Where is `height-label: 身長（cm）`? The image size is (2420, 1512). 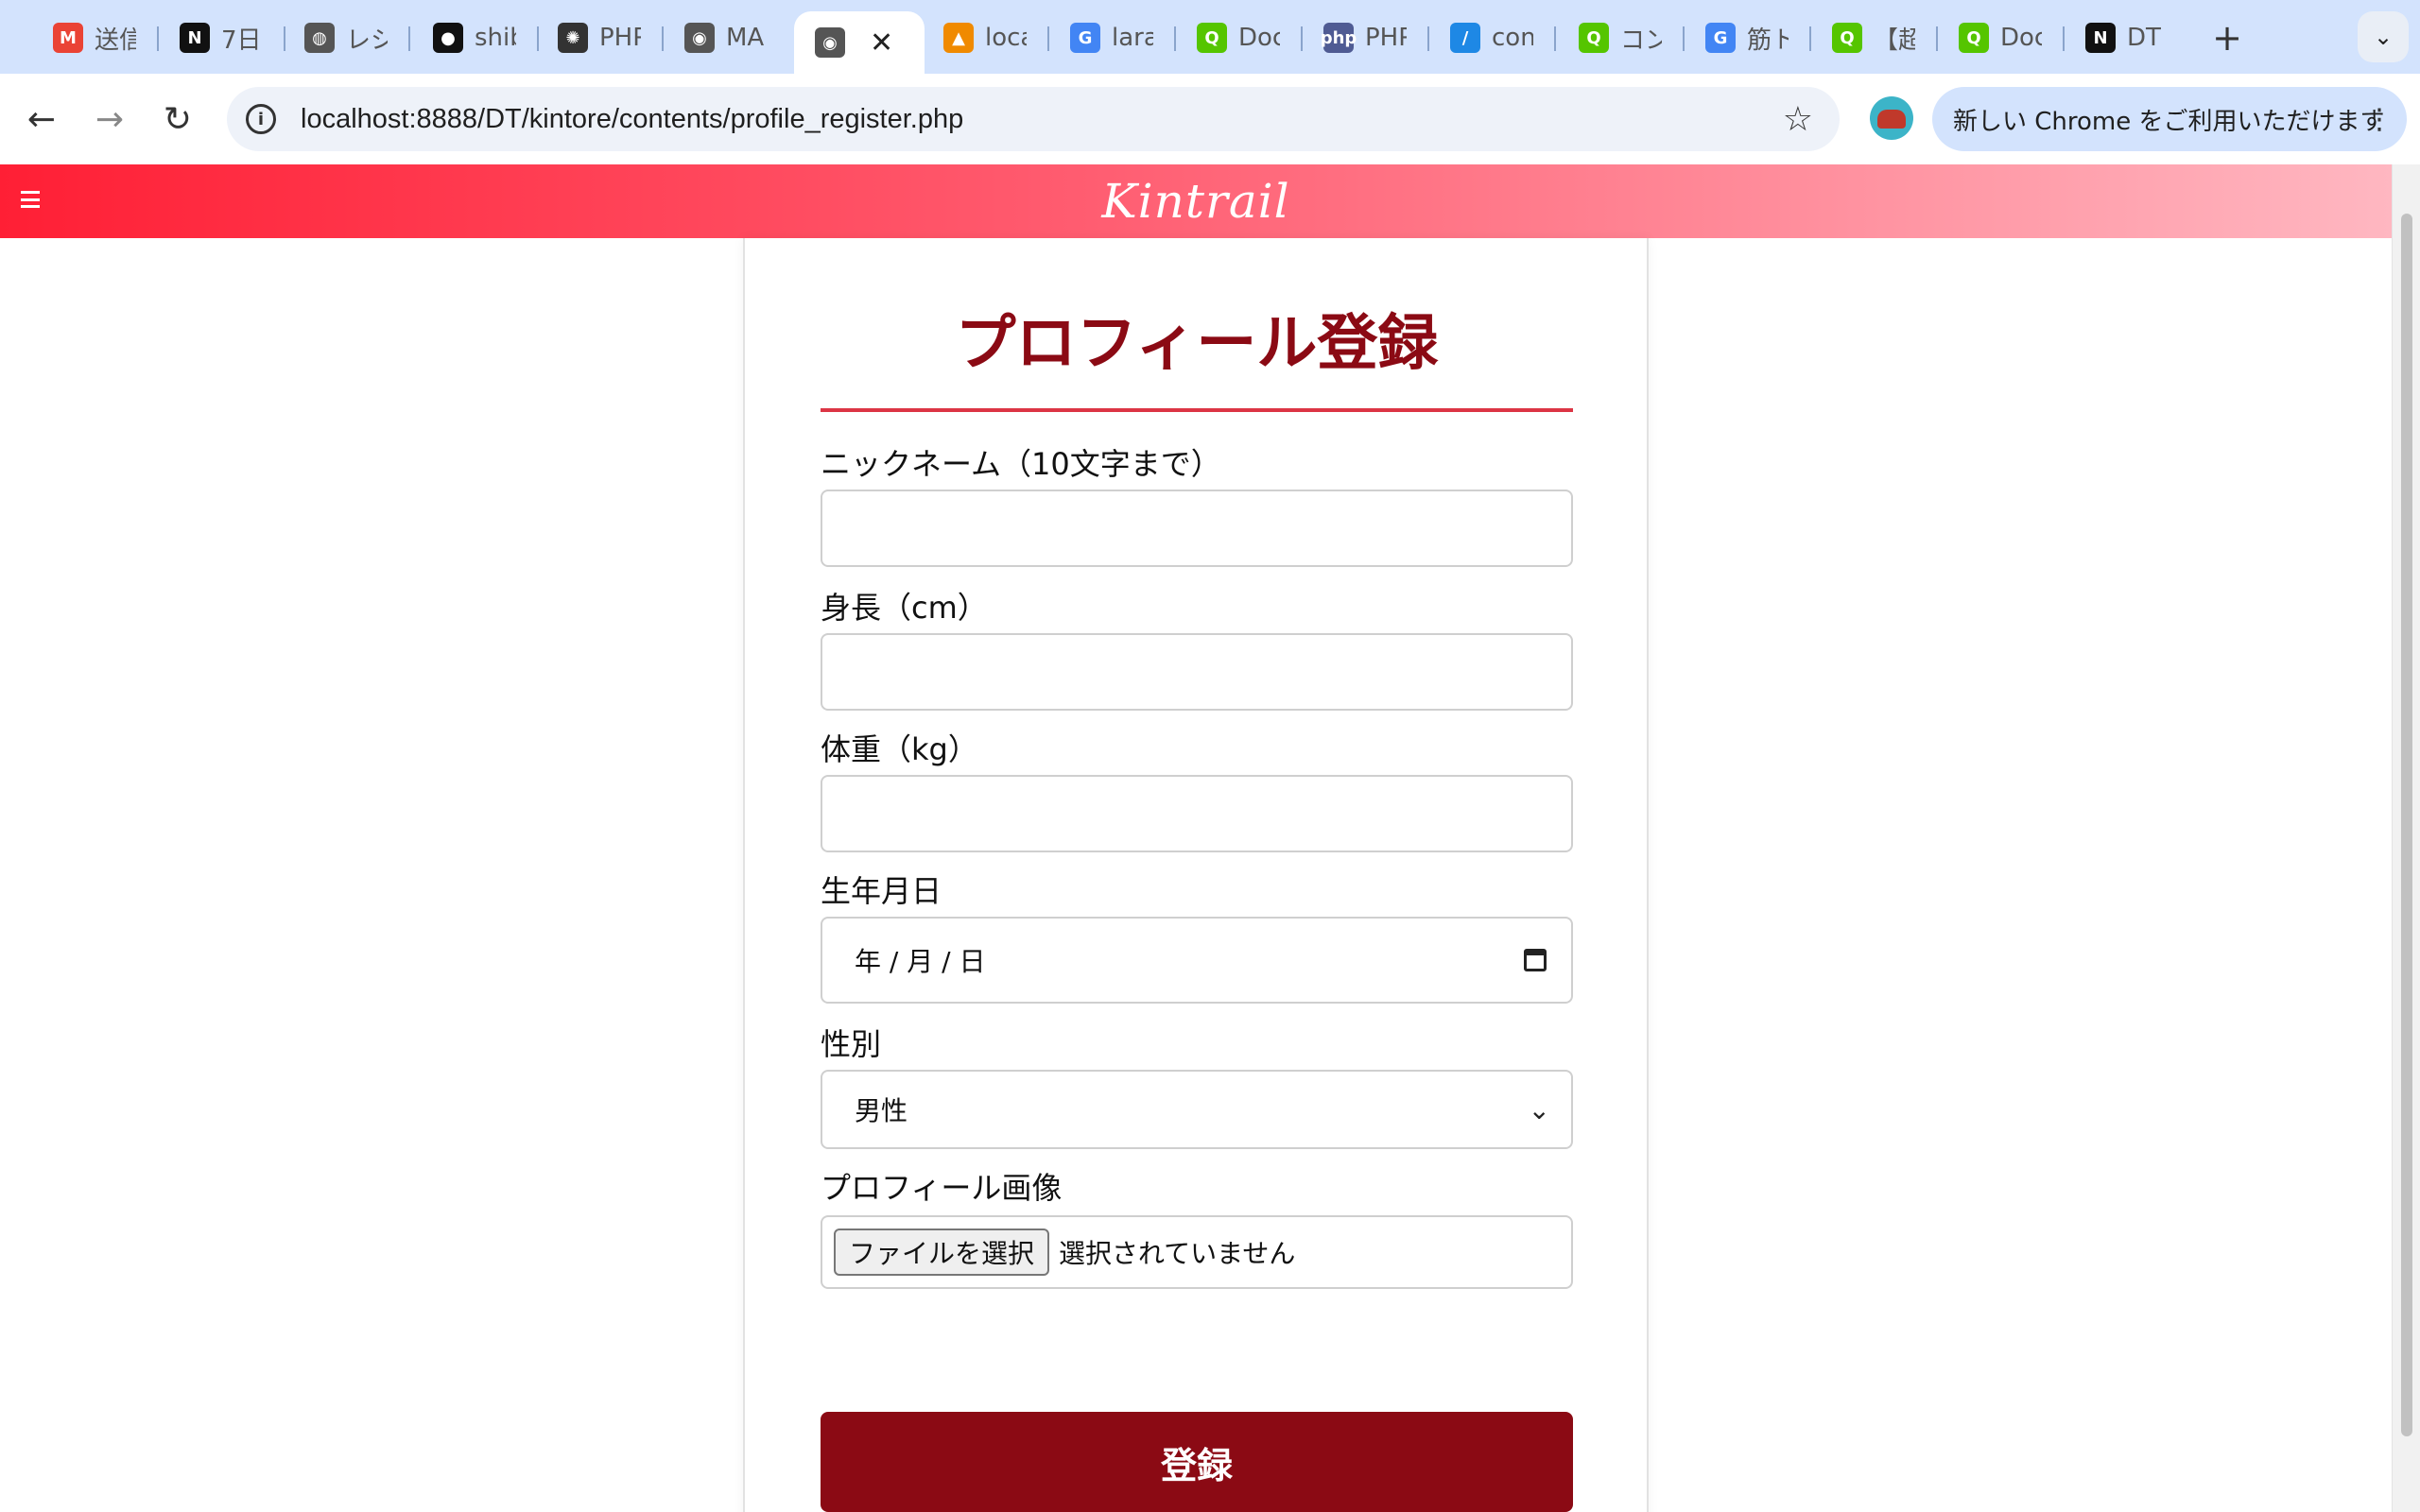 height-label: 身長（cm） is located at coordinates (904, 608).